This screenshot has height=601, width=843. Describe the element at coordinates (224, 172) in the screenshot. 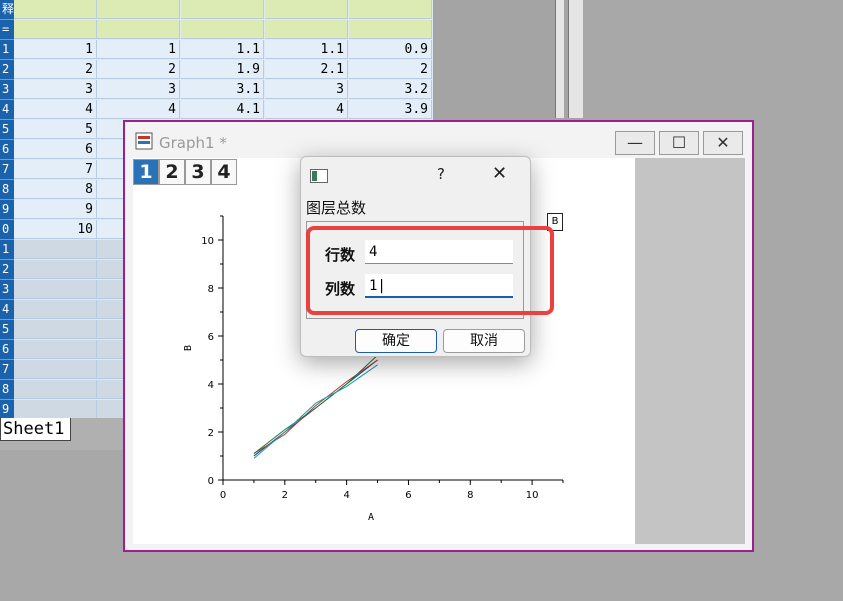

I see `layer-tab-4: 4` at that location.